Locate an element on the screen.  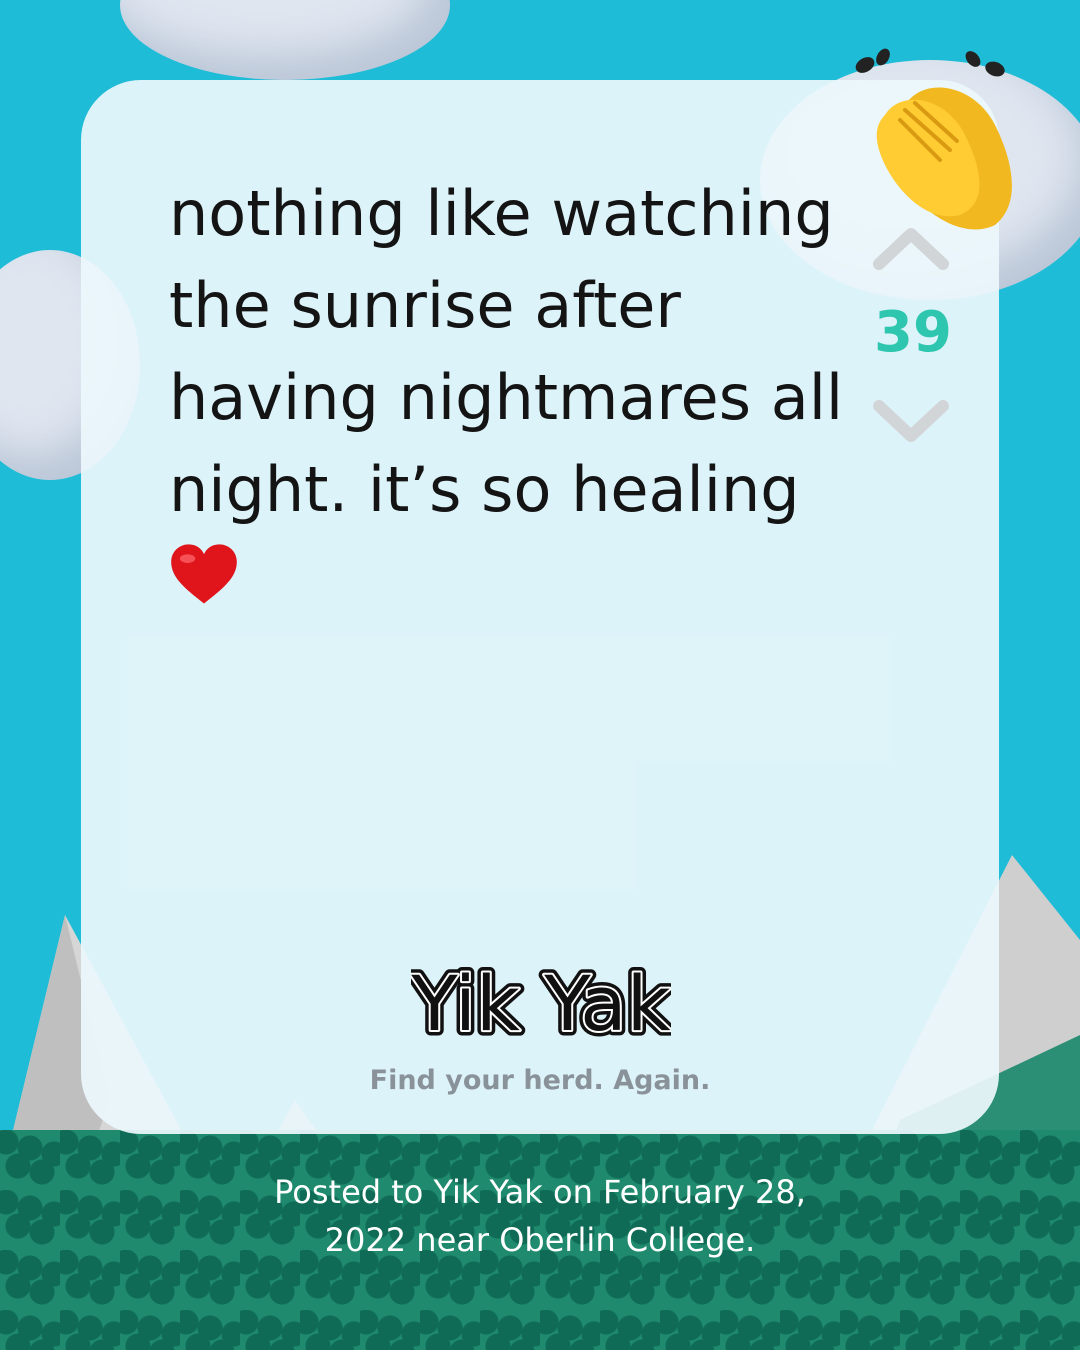
tagline: Find your herd. Again. is located at coordinates (540, 1080).